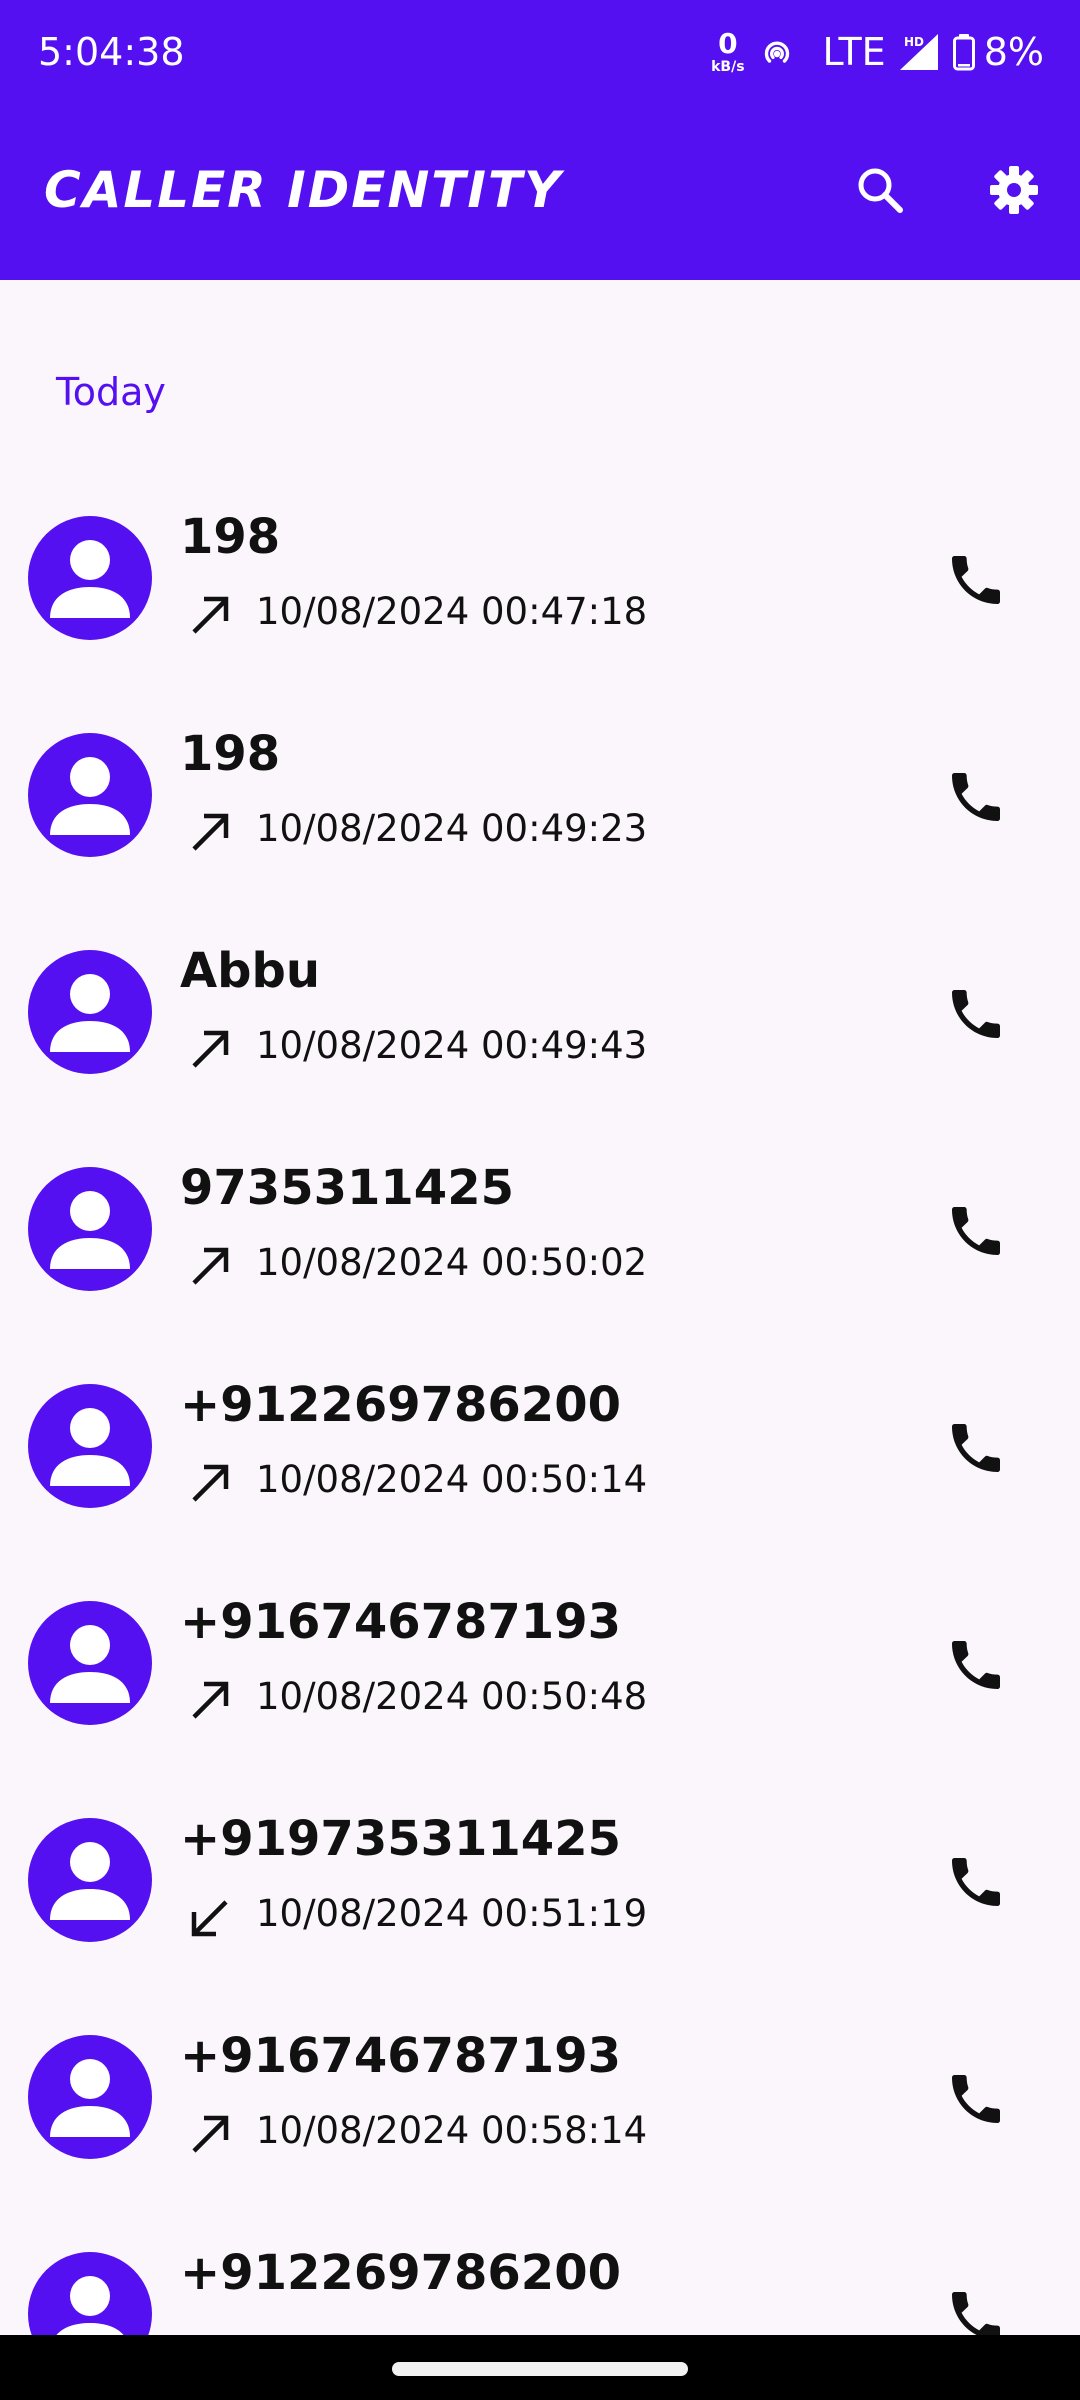  What do you see at coordinates (452, 611) in the screenshot?
I see `call-time: 10/08/2024 00:47:18` at bounding box center [452, 611].